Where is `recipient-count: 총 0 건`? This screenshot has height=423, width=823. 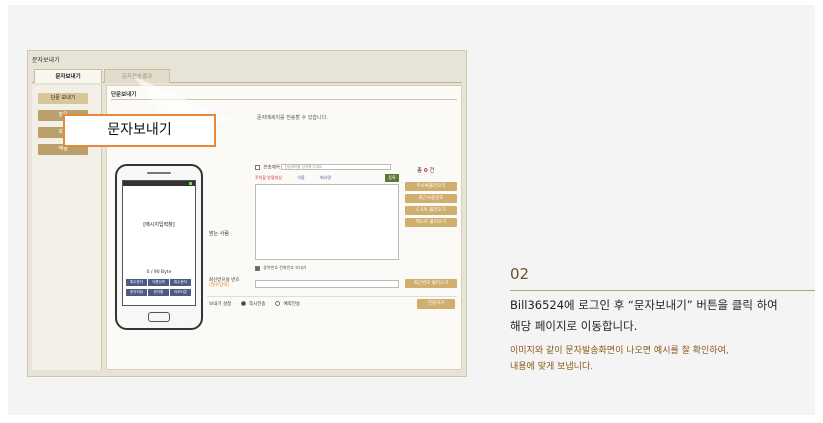 recipient-count: 총 0 건 is located at coordinates (425, 170).